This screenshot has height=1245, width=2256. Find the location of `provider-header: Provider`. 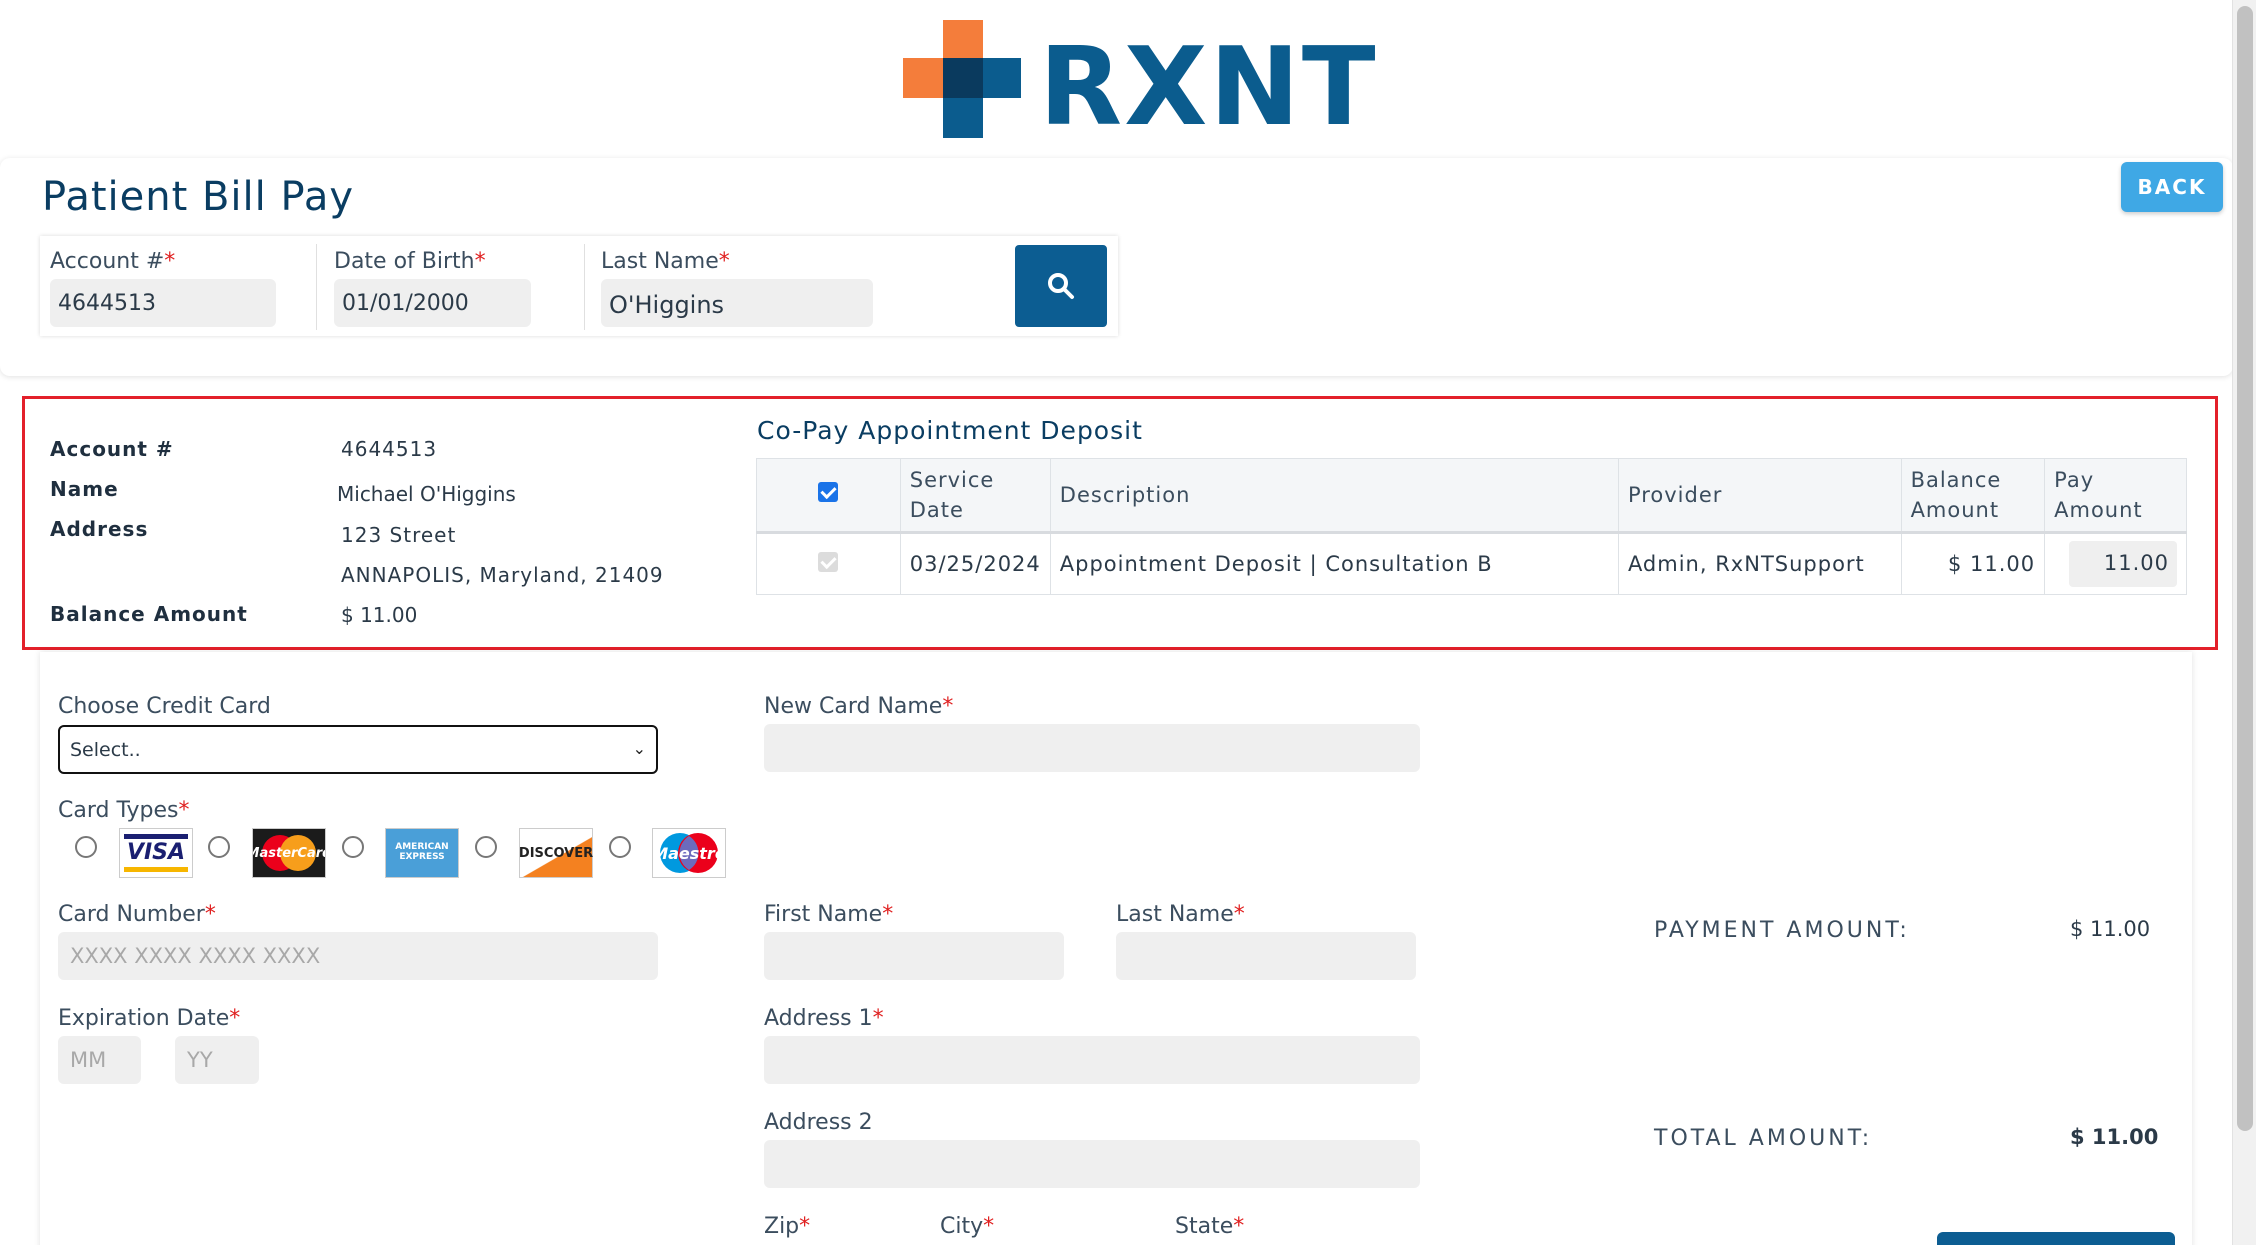

provider-header: Provider is located at coordinates (1759, 496).